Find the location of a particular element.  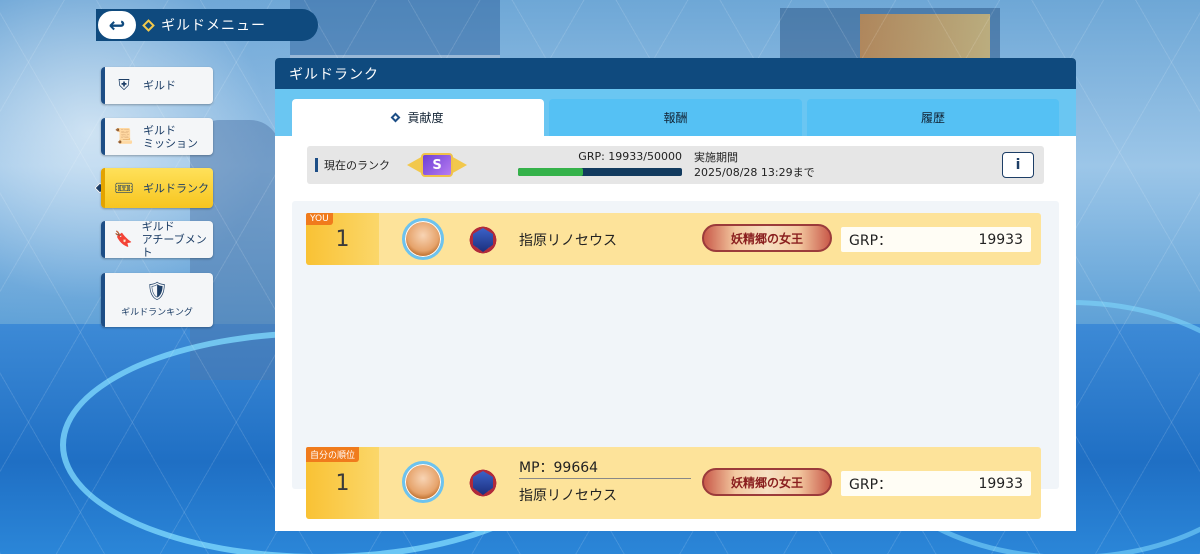

panel-title: ギルドランク is located at coordinates (675, 73).